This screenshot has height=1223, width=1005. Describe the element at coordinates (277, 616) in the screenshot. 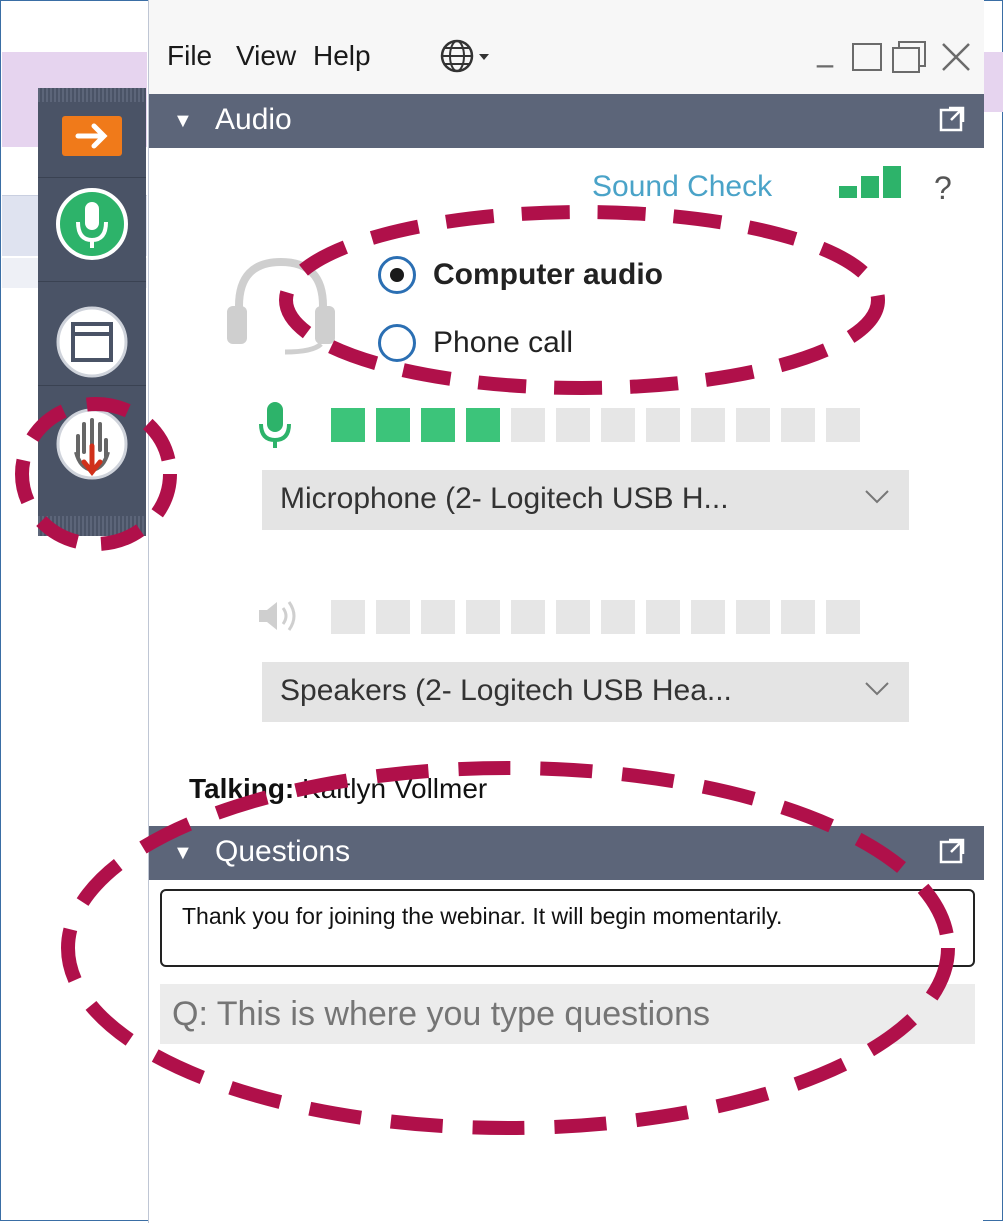

I see `speaker-icon` at that location.